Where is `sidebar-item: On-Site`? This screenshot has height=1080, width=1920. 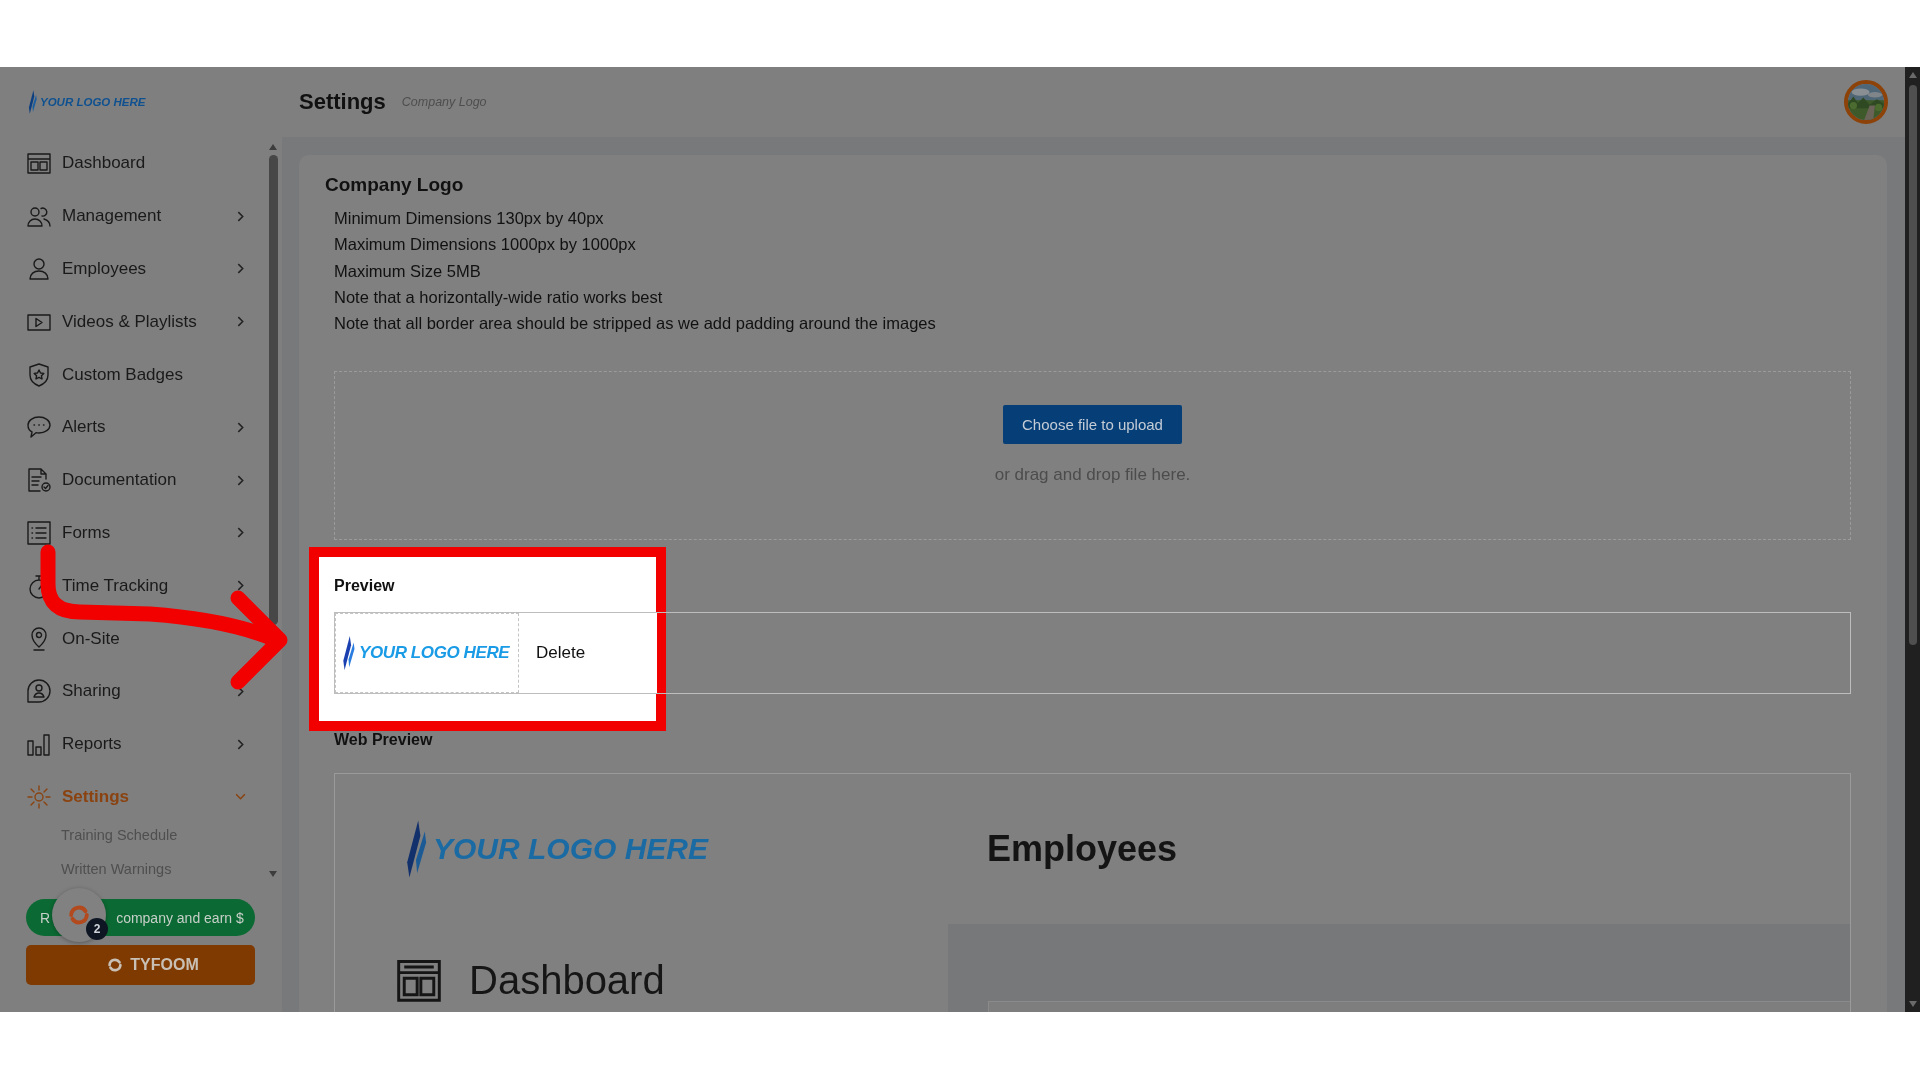
sidebar-item: On-Site is located at coordinates (132, 638).